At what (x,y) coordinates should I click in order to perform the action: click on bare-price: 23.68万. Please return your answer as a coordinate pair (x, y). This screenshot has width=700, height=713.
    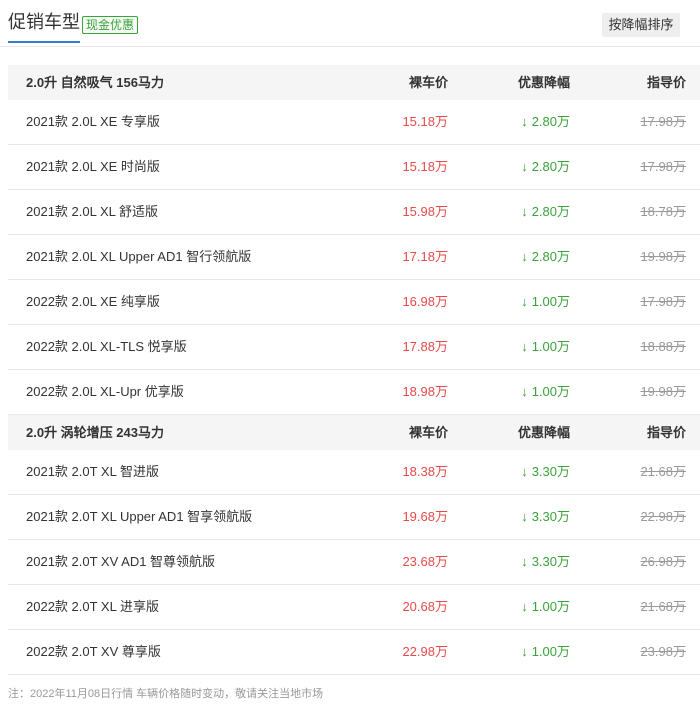
    Looking at the image, I should click on (425, 561).